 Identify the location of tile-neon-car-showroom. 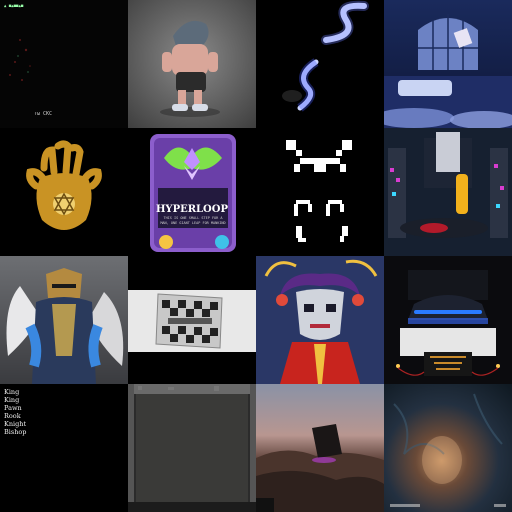
(448, 320).